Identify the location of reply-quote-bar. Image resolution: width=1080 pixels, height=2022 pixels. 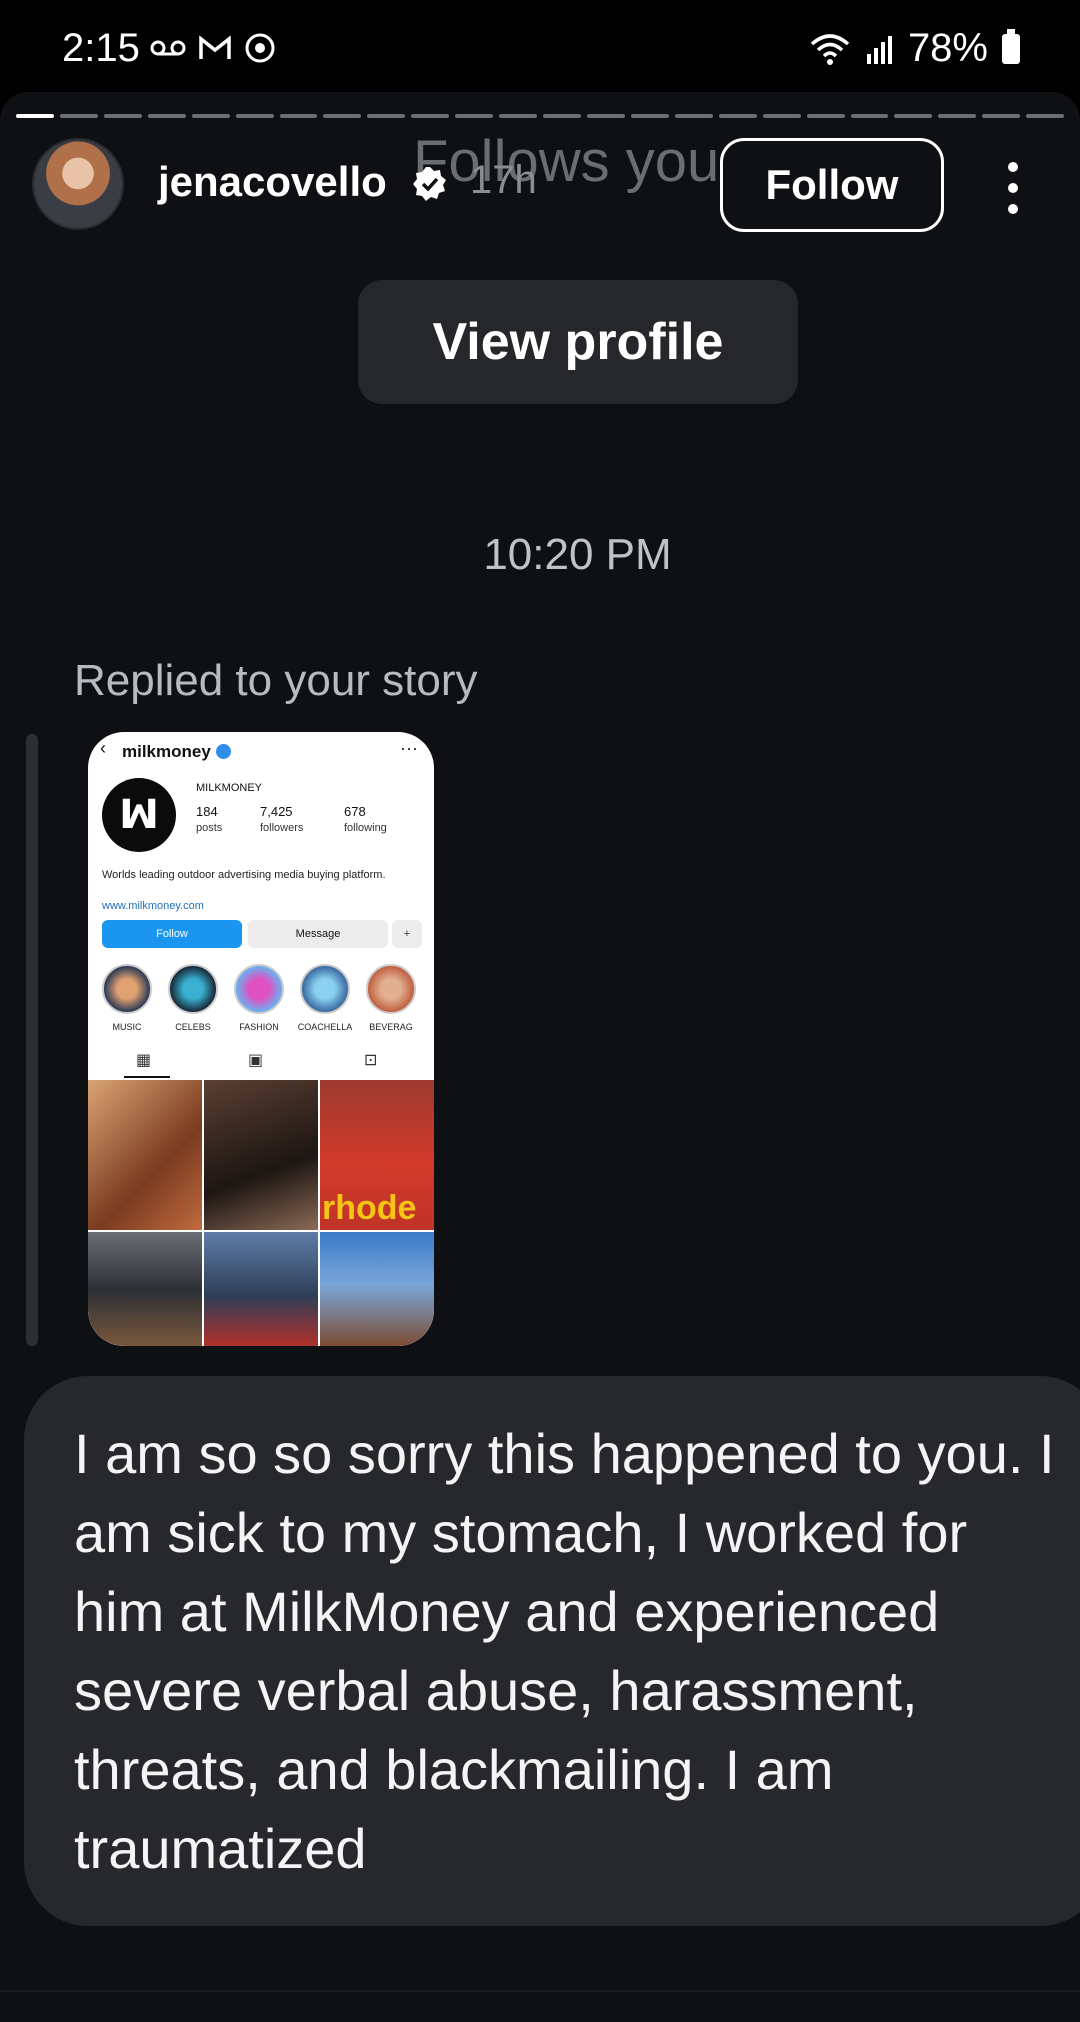
(32, 1040).